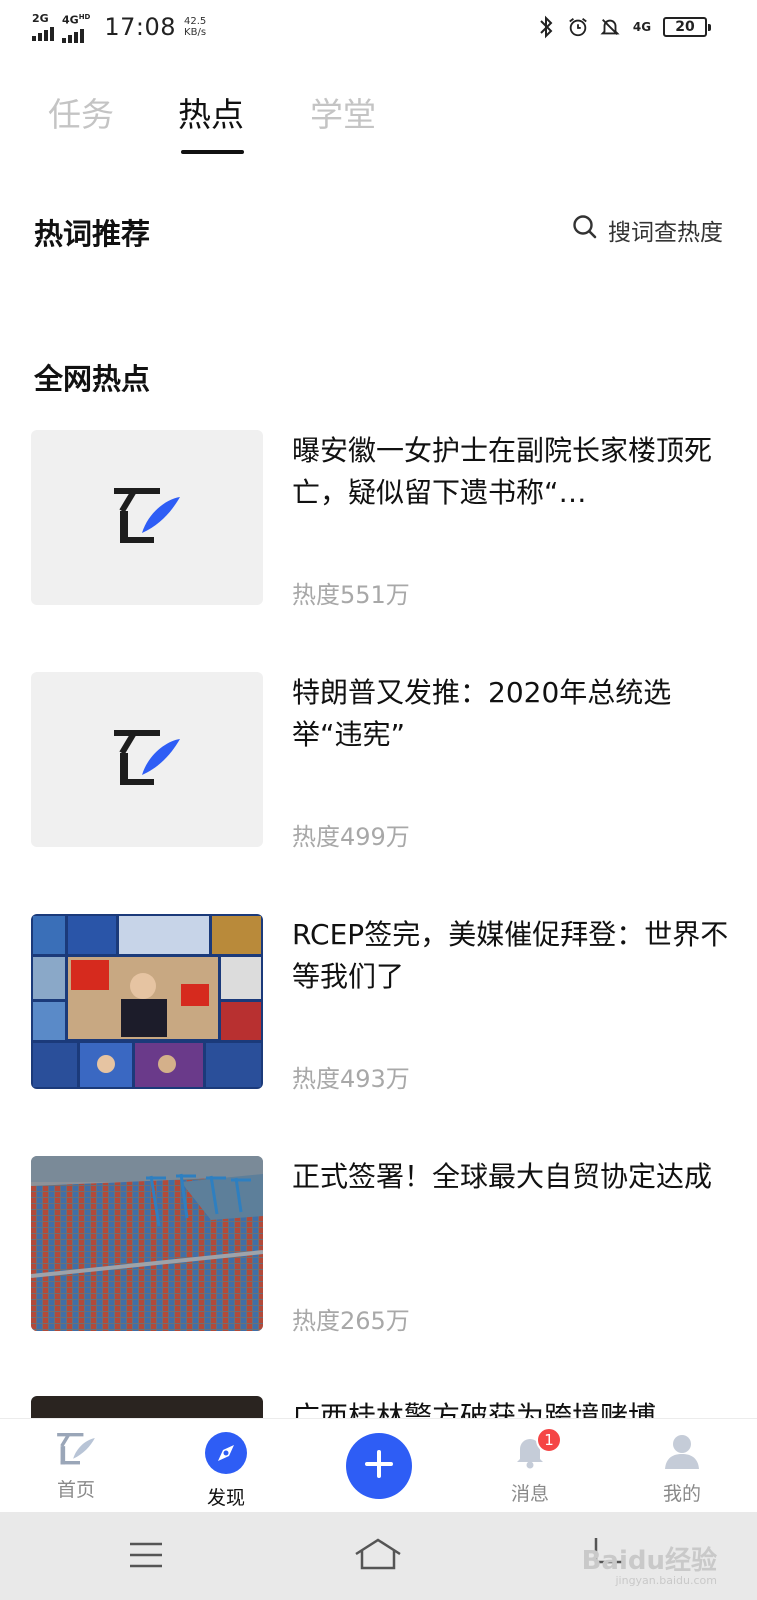 This screenshot has height=1600, width=757. What do you see at coordinates (92, 234) in the screenshot?
I see `hot-words-title: 热词推荐` at bounding box center [92, 234].